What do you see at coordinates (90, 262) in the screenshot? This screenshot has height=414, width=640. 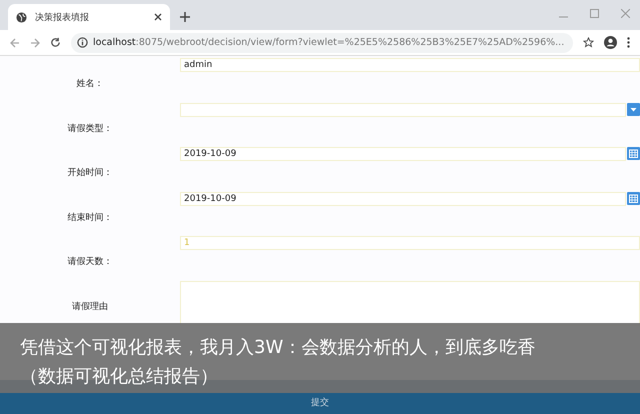 I see `field-label: 请假天数：` at bounding box center [90, 262].